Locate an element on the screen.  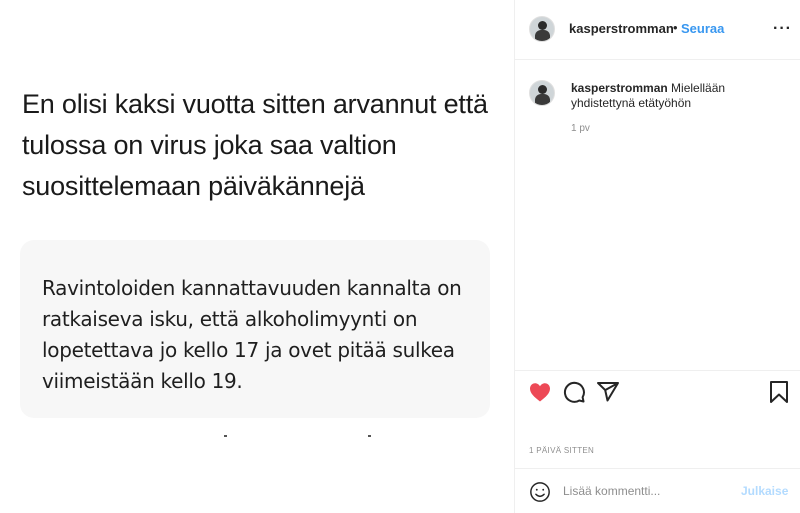
caption-username: kasperstromman is located at coordinates (619, 88).